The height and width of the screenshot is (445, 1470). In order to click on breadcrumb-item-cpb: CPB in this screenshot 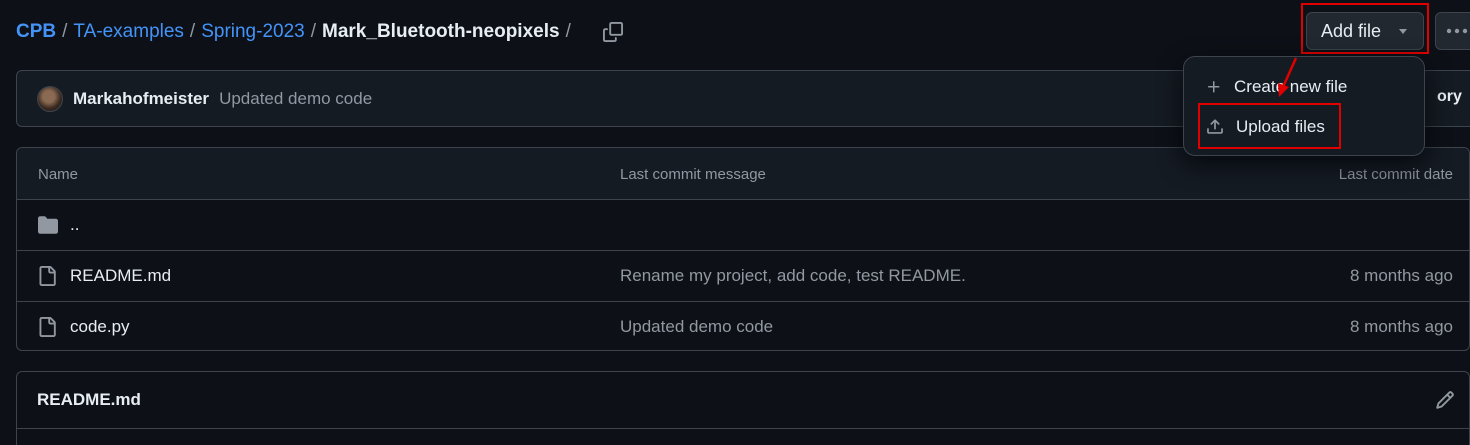, I will do `click(36, 32)`.